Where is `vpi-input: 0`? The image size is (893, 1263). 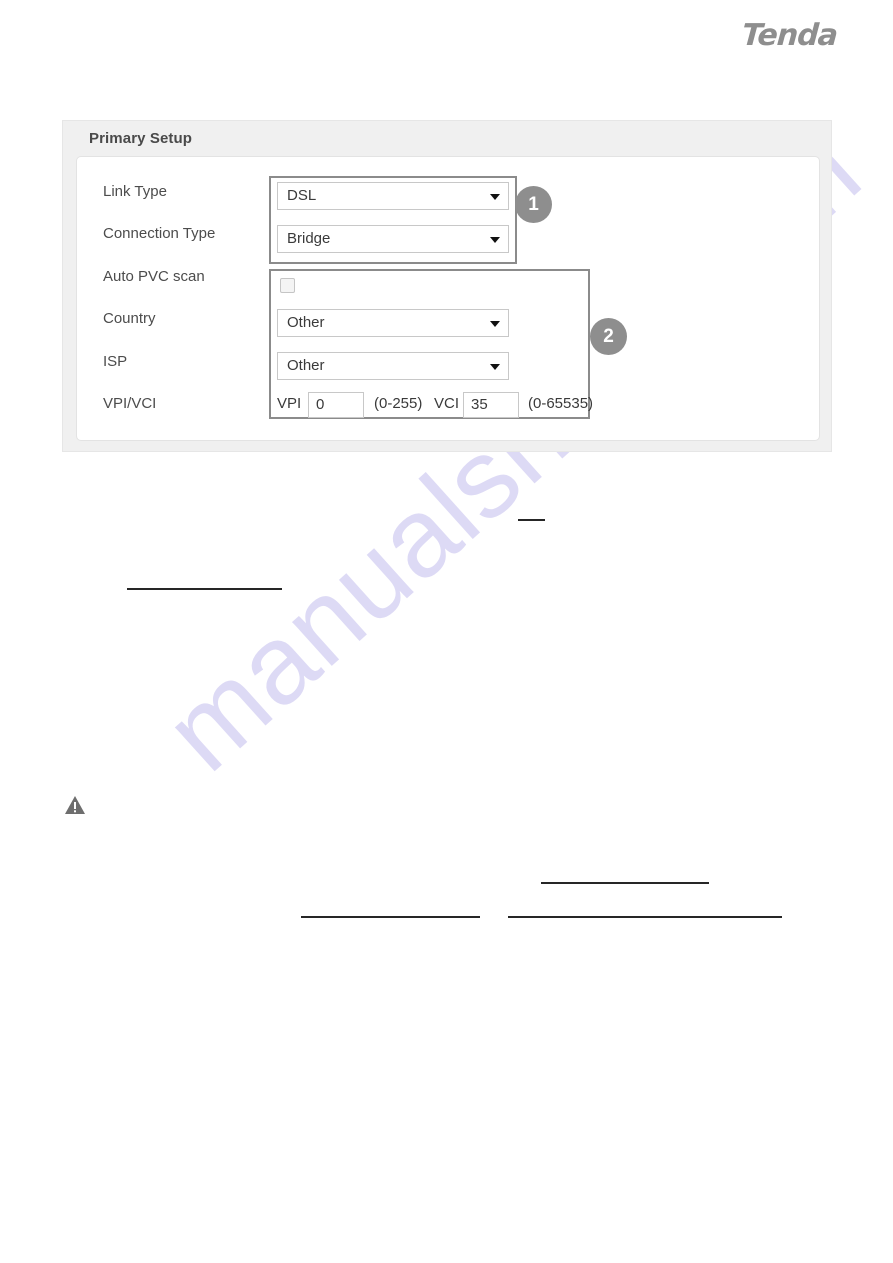
vpi-input: 0 is located at coordinates (336, 405).